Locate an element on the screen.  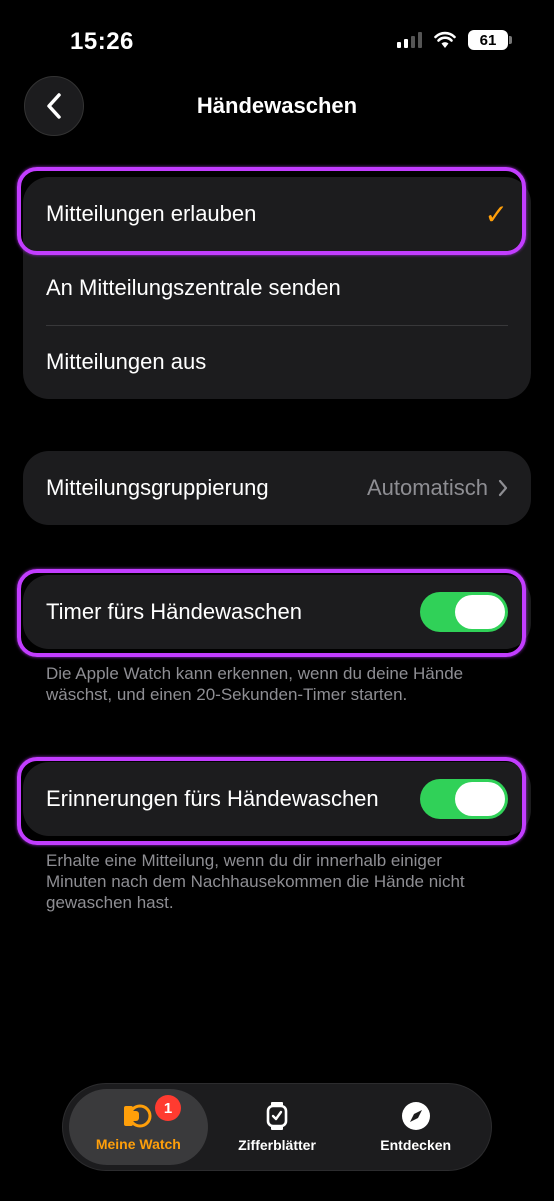
option-label: An Mitteilungszentrale senden is located at coordinates (193, 287).